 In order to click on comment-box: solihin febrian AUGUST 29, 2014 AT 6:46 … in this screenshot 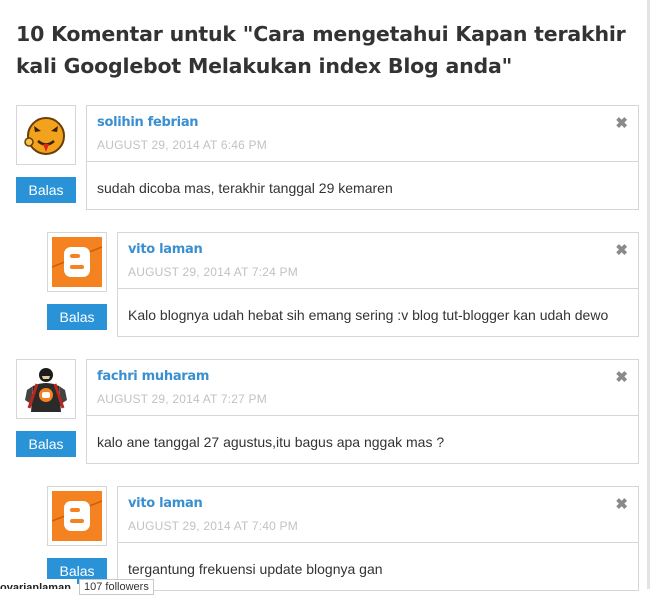, I will do `click(362, 157)`.